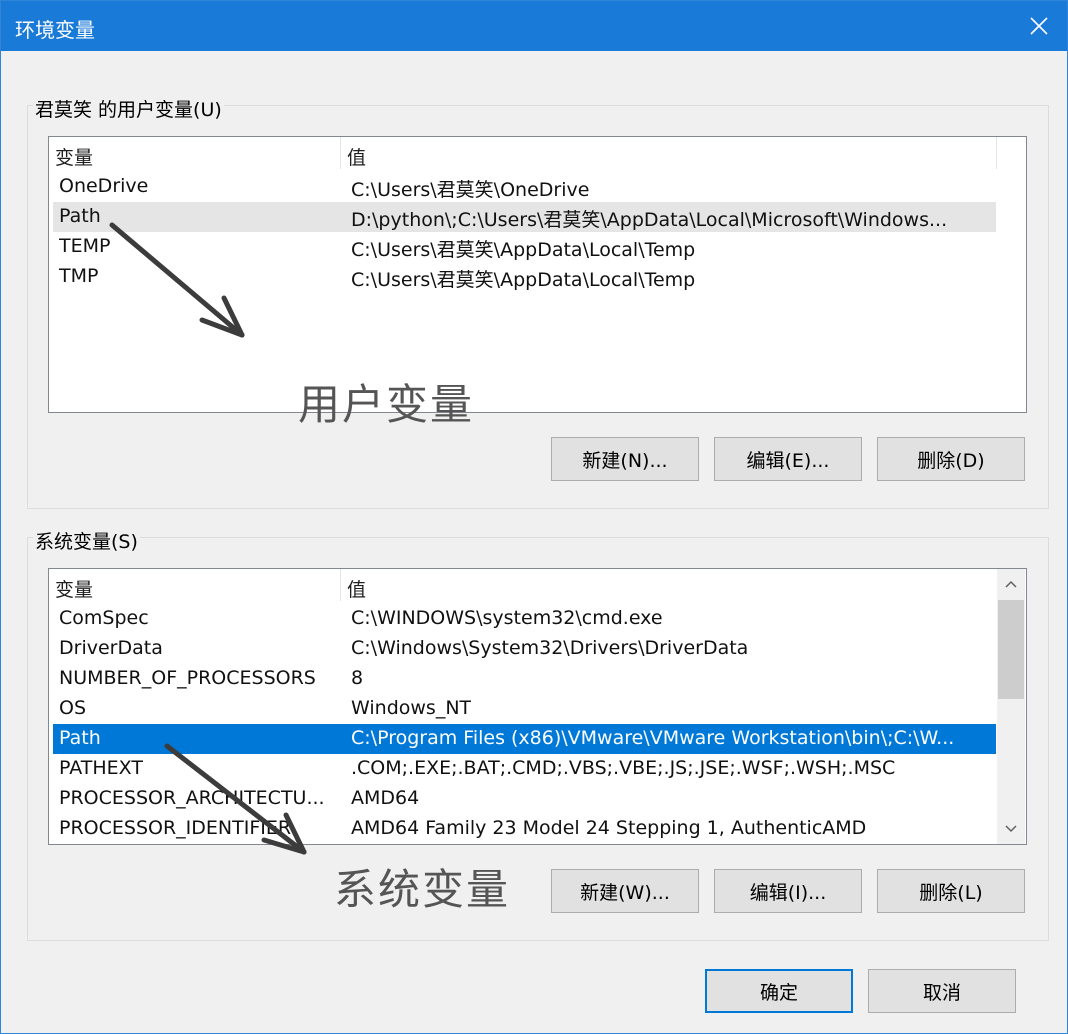  What do you see at coordinates (104, 618) in the screenshot?
I see `var-name: ComSpec` at bounding box center [104, 618].